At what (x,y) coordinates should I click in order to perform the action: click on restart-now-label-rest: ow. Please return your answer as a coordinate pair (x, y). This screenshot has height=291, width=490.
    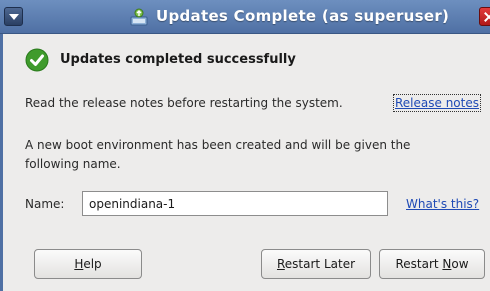
    Looking at the image, I should click on (460, 264).